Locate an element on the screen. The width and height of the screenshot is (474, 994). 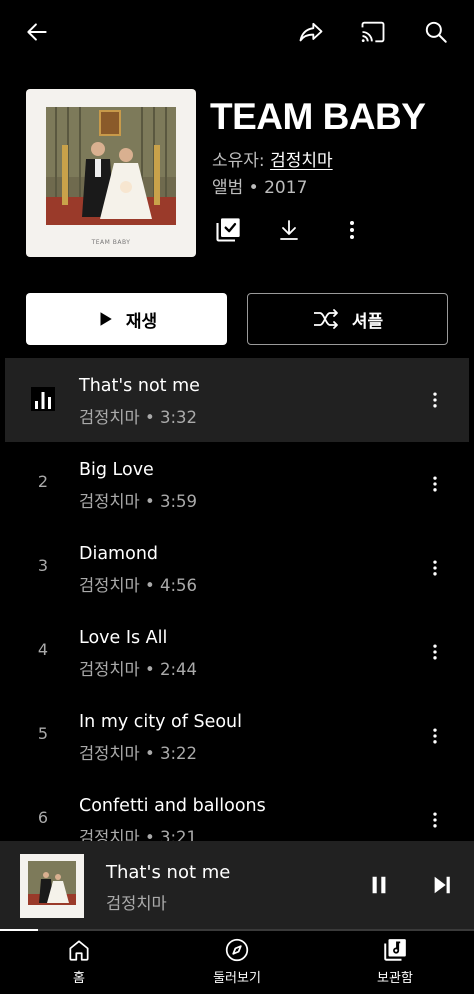
track-row: 3 Diamond 검정치마 • 4:56 is located at coordinates (237, 568).